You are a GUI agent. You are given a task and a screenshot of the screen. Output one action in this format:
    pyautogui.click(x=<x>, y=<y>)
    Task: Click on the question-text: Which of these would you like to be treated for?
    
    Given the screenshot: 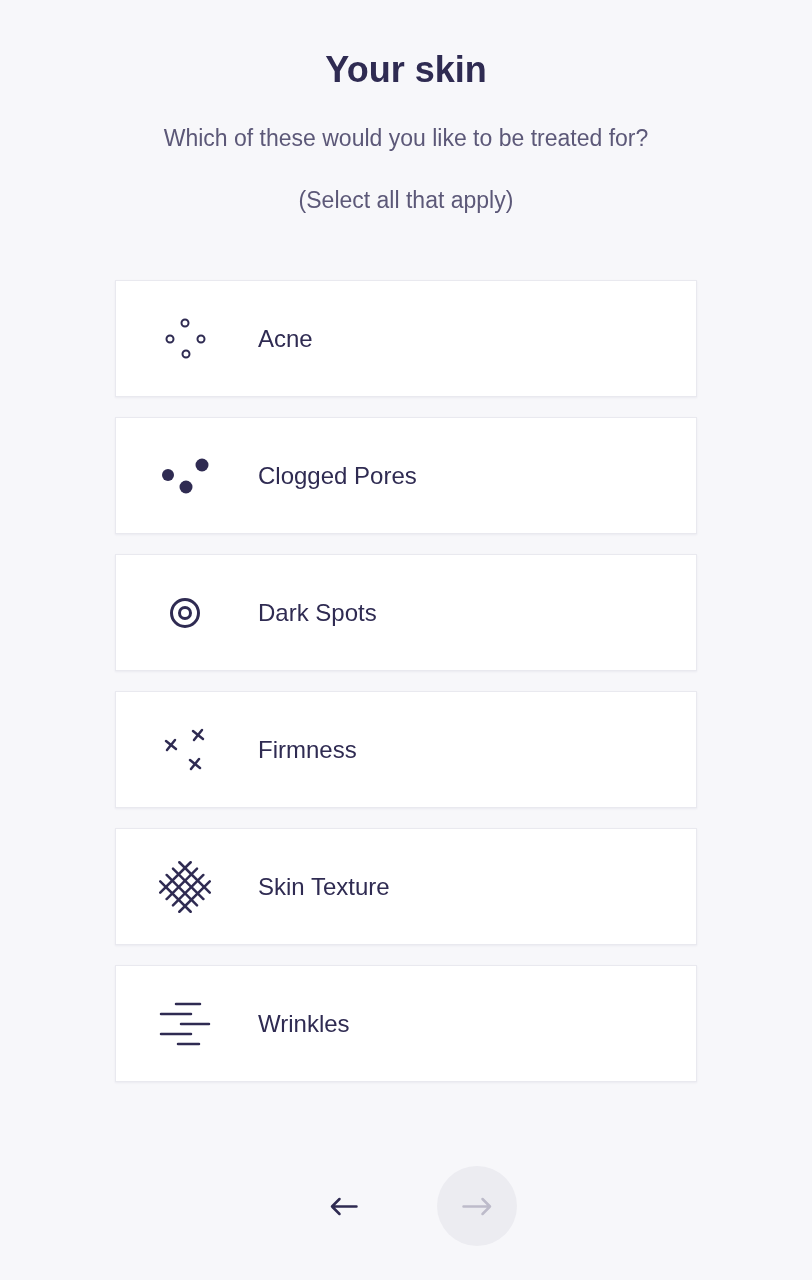 What is the action you would take?
    pyautogui.click(x=406, y=138)
    